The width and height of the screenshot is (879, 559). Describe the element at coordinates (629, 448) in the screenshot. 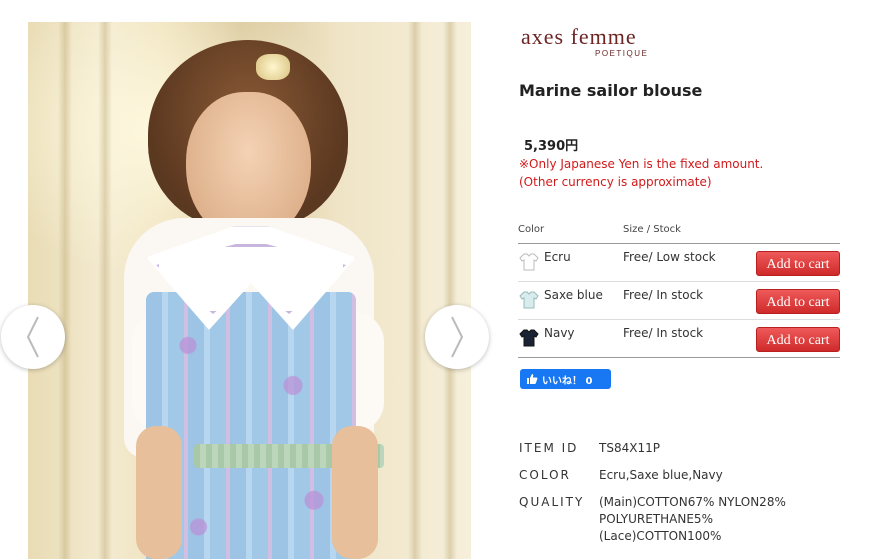

I see `spec-value: TS84X11P` at that location.